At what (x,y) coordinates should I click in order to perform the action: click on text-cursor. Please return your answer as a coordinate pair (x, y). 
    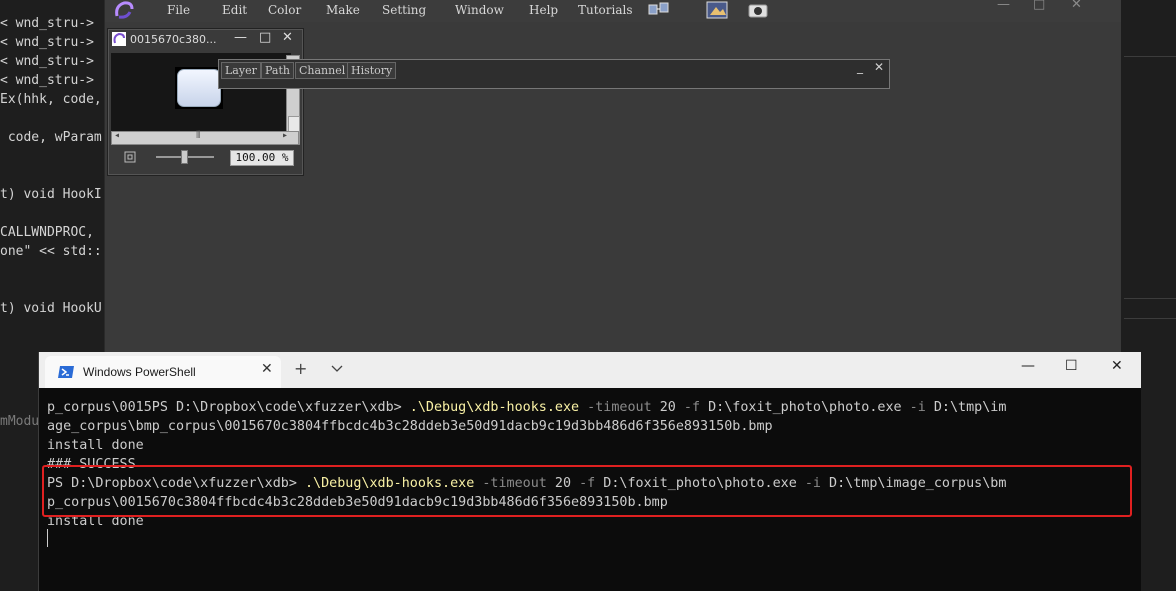
    Looking at the image, I should click on (47, 538).